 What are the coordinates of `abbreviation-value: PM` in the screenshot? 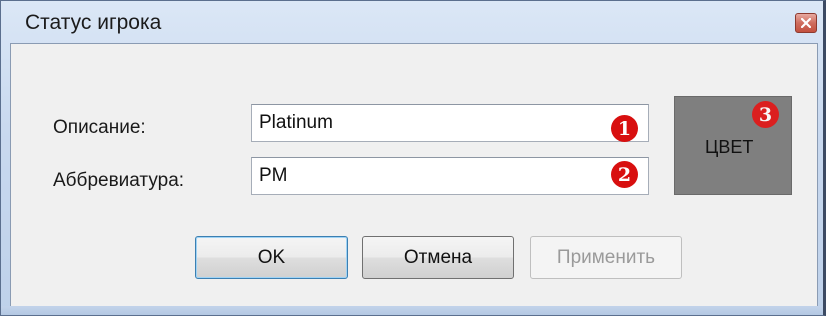 It's located at (273, 175).